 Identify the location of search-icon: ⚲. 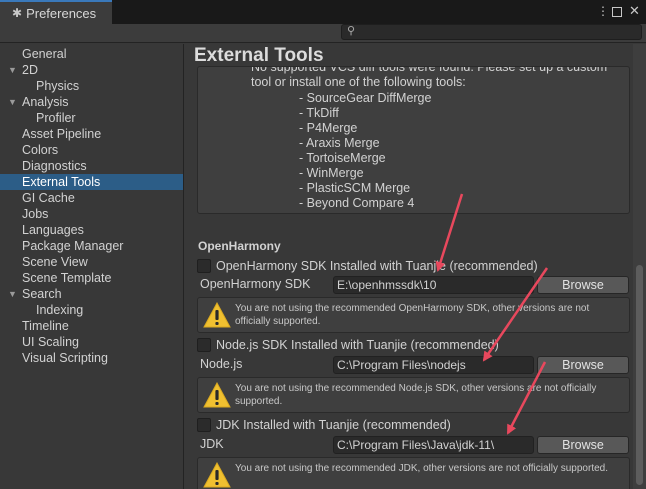
(351, 31).